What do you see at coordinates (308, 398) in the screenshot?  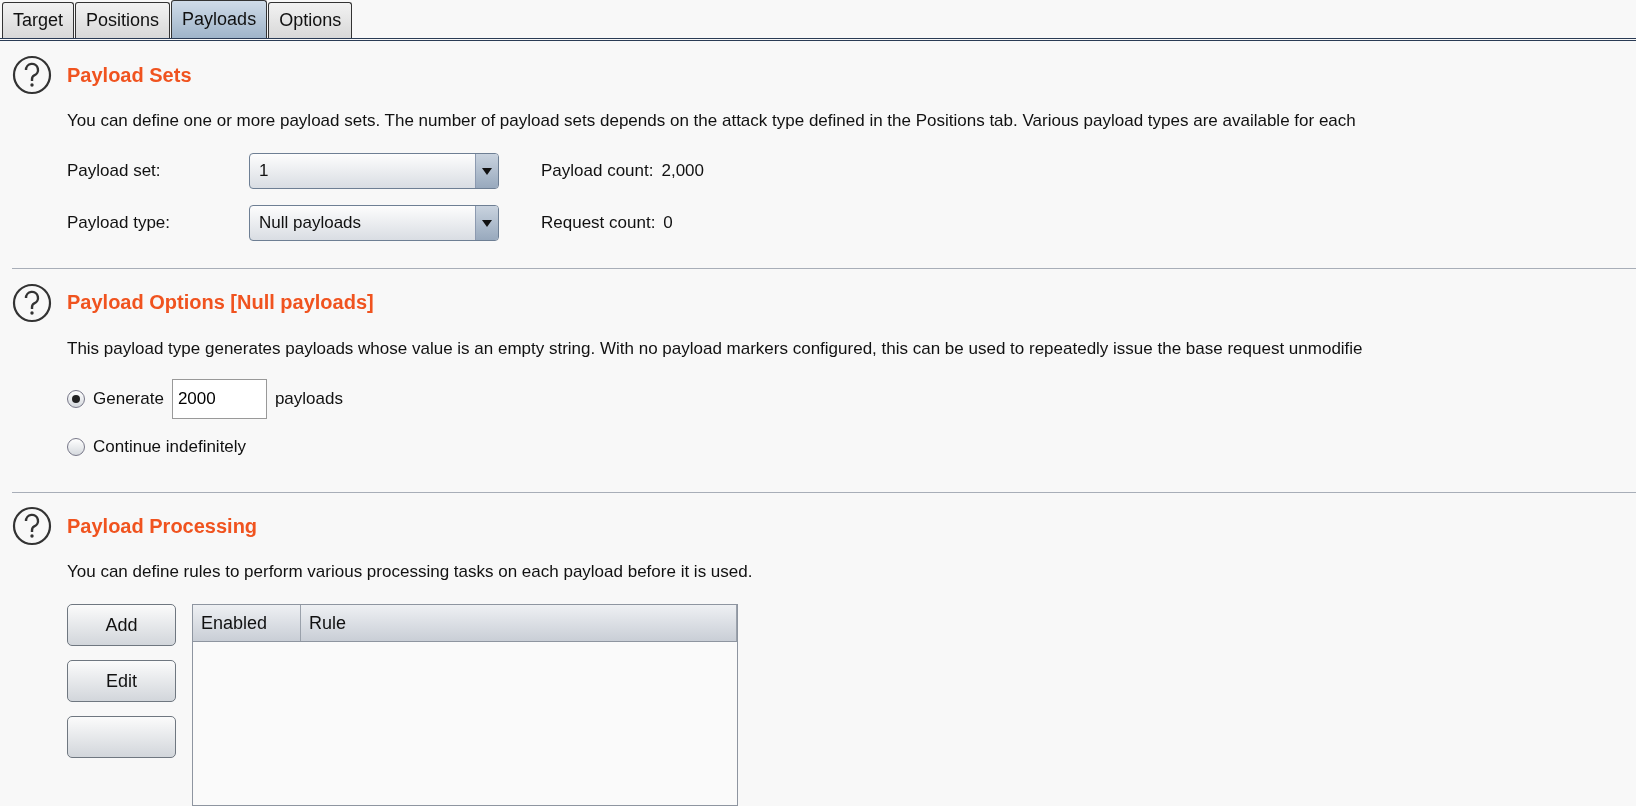 I see `option-label: payloads` at bounding box center [308, 398].